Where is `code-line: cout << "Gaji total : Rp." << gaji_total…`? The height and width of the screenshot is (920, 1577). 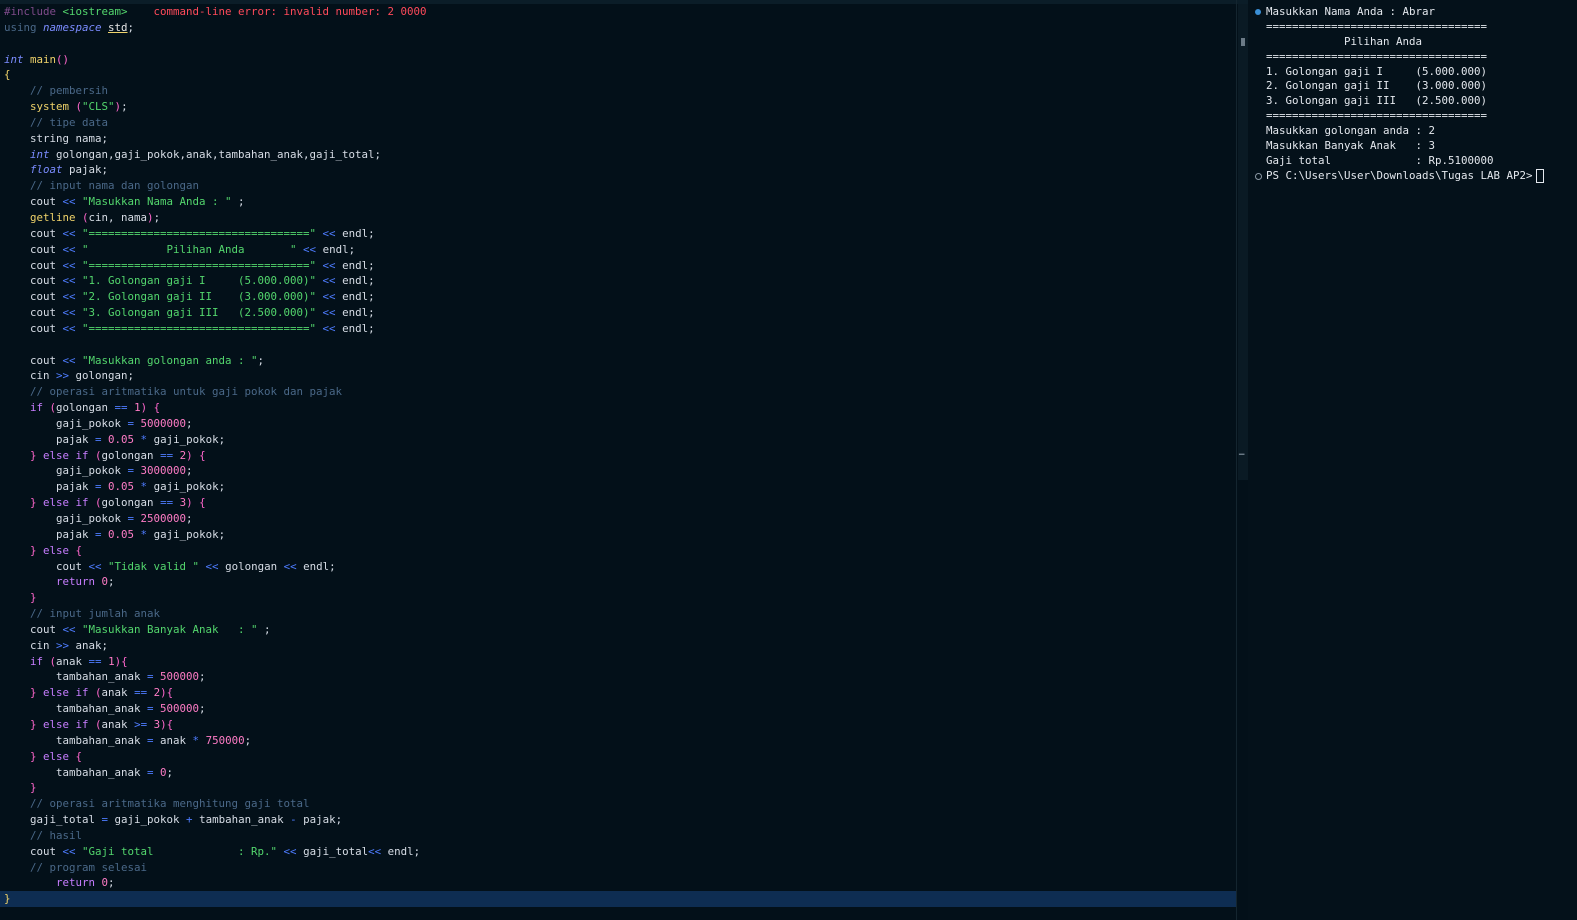
code-line: cout << "Gaji total : Rp." << gaji_total… is located at coordinates (618, 852).